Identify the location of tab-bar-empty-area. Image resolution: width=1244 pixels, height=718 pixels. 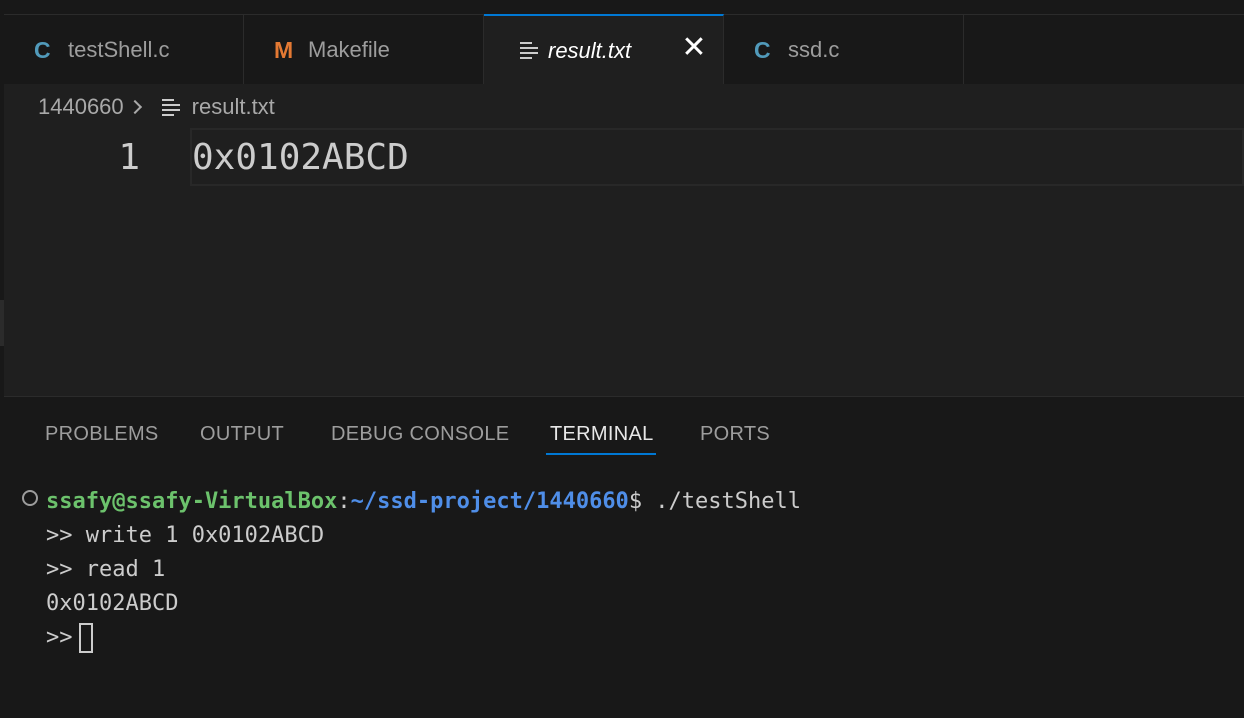
(1104, 49).